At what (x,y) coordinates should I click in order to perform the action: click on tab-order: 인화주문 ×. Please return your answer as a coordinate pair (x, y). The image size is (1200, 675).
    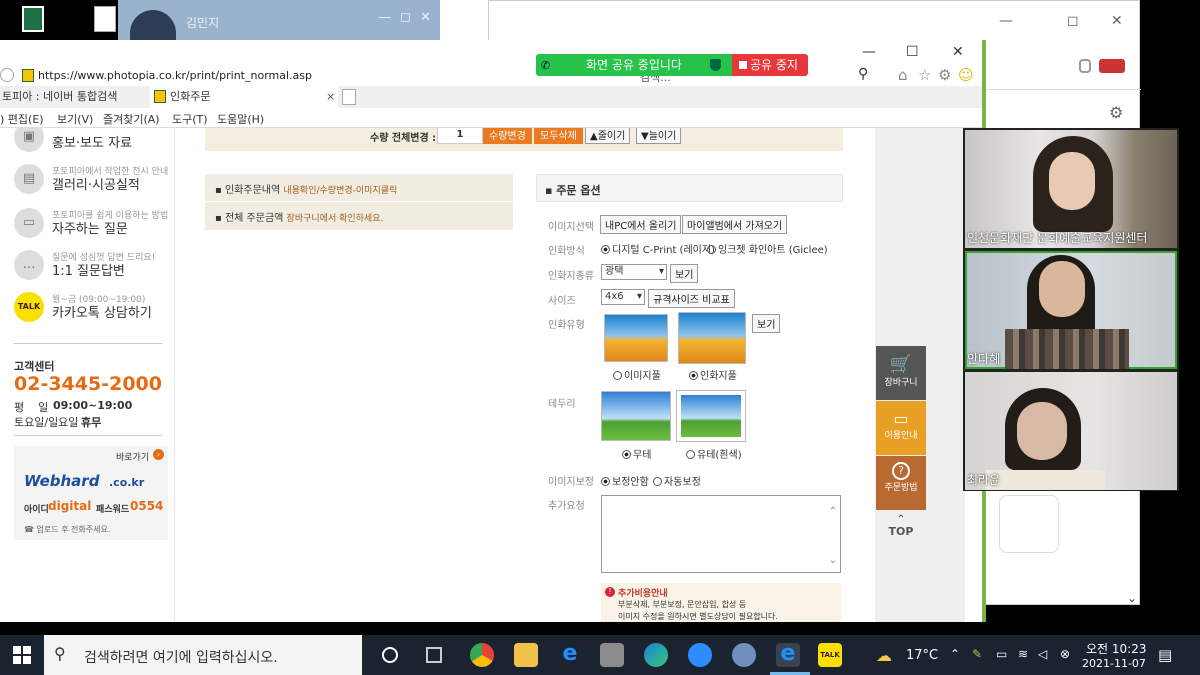
    Looking at the image, I should click on (244, 97).